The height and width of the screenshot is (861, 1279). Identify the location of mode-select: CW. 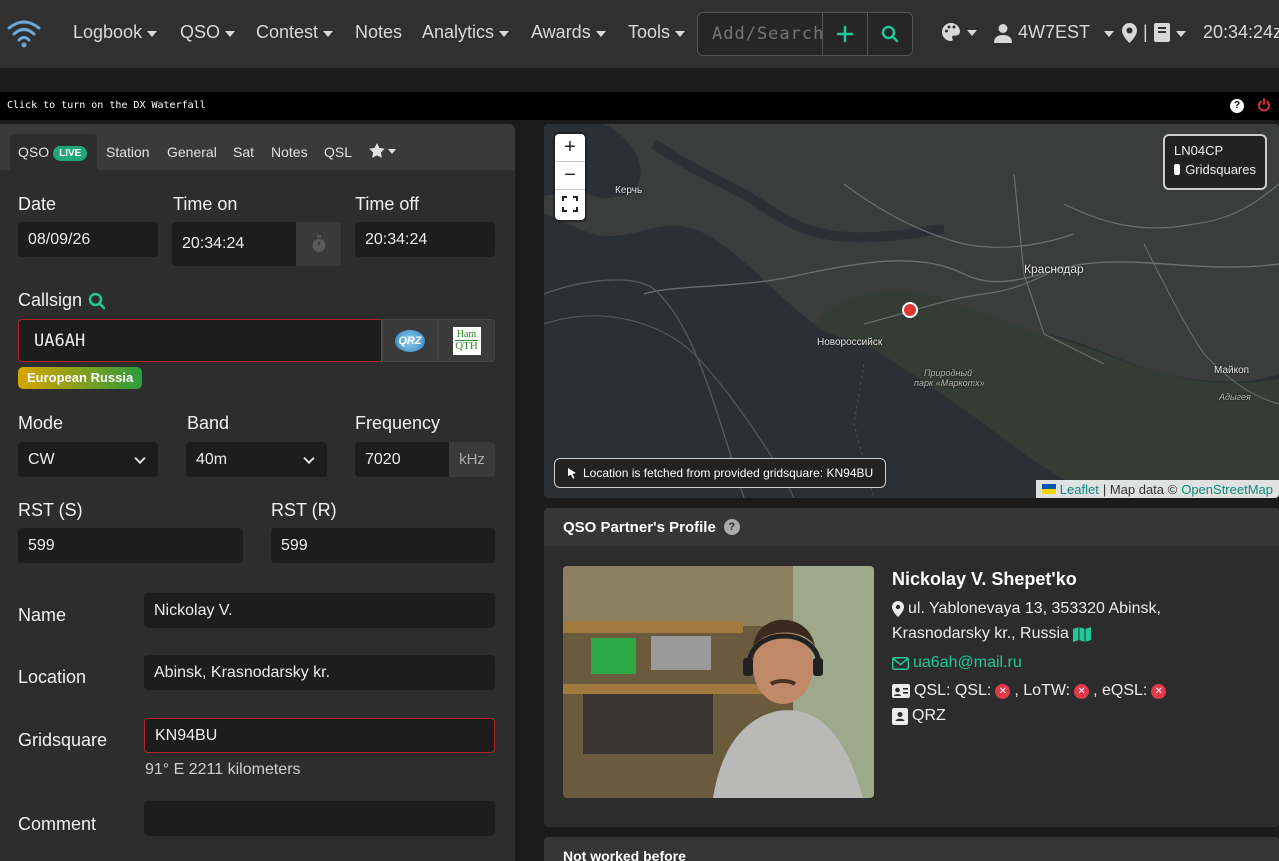
(88, 459).